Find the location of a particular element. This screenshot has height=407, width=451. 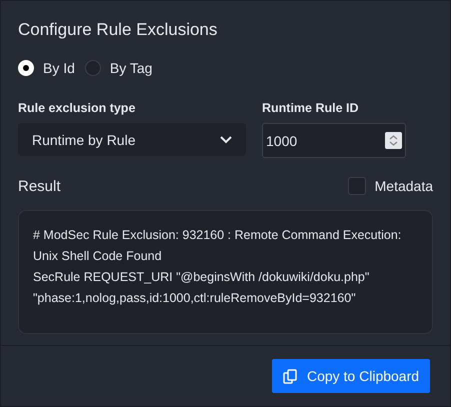

field-label: Runtime Rule ID is located at coordinates (311, 108).